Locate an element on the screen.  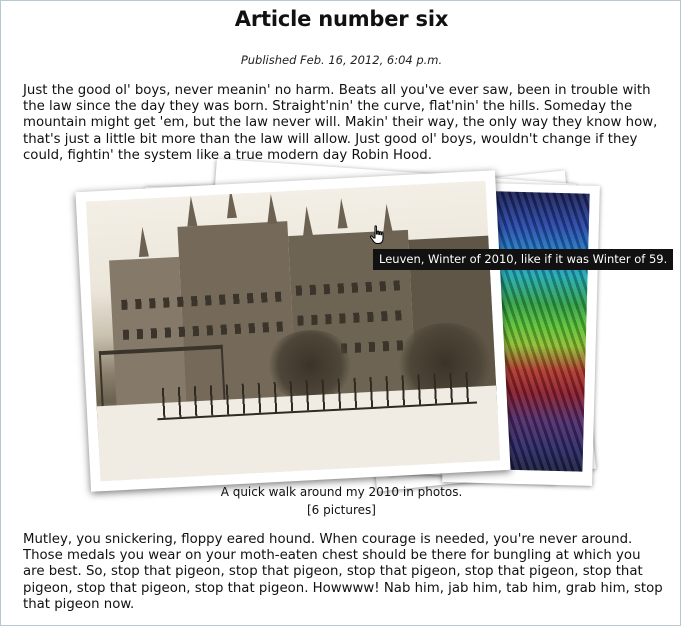
article-title: Article number six is located at coordinates (341, 19).